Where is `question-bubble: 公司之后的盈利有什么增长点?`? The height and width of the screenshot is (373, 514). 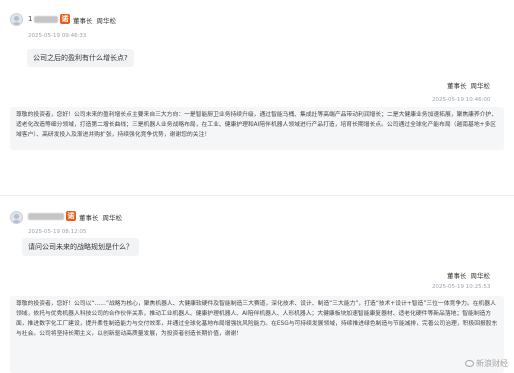
question-bubble: 公司之后的盈利有什么增长点? is located at coordinates (80, 58).